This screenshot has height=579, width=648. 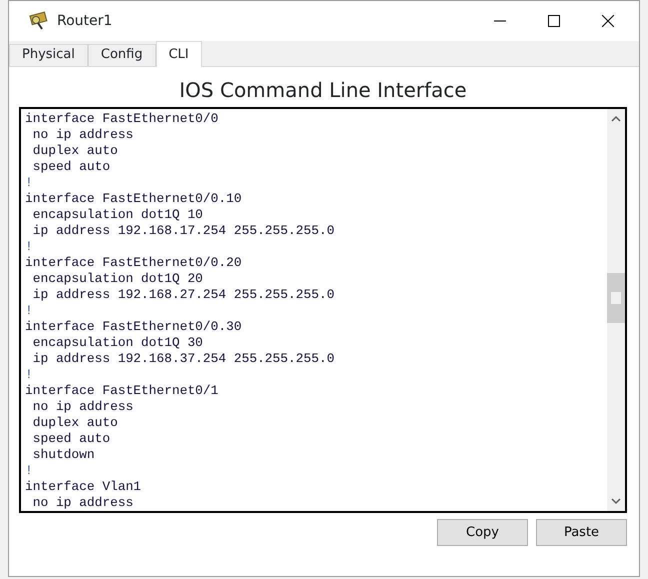 I want to click on maximize-icon, so click(x=554, y=21).